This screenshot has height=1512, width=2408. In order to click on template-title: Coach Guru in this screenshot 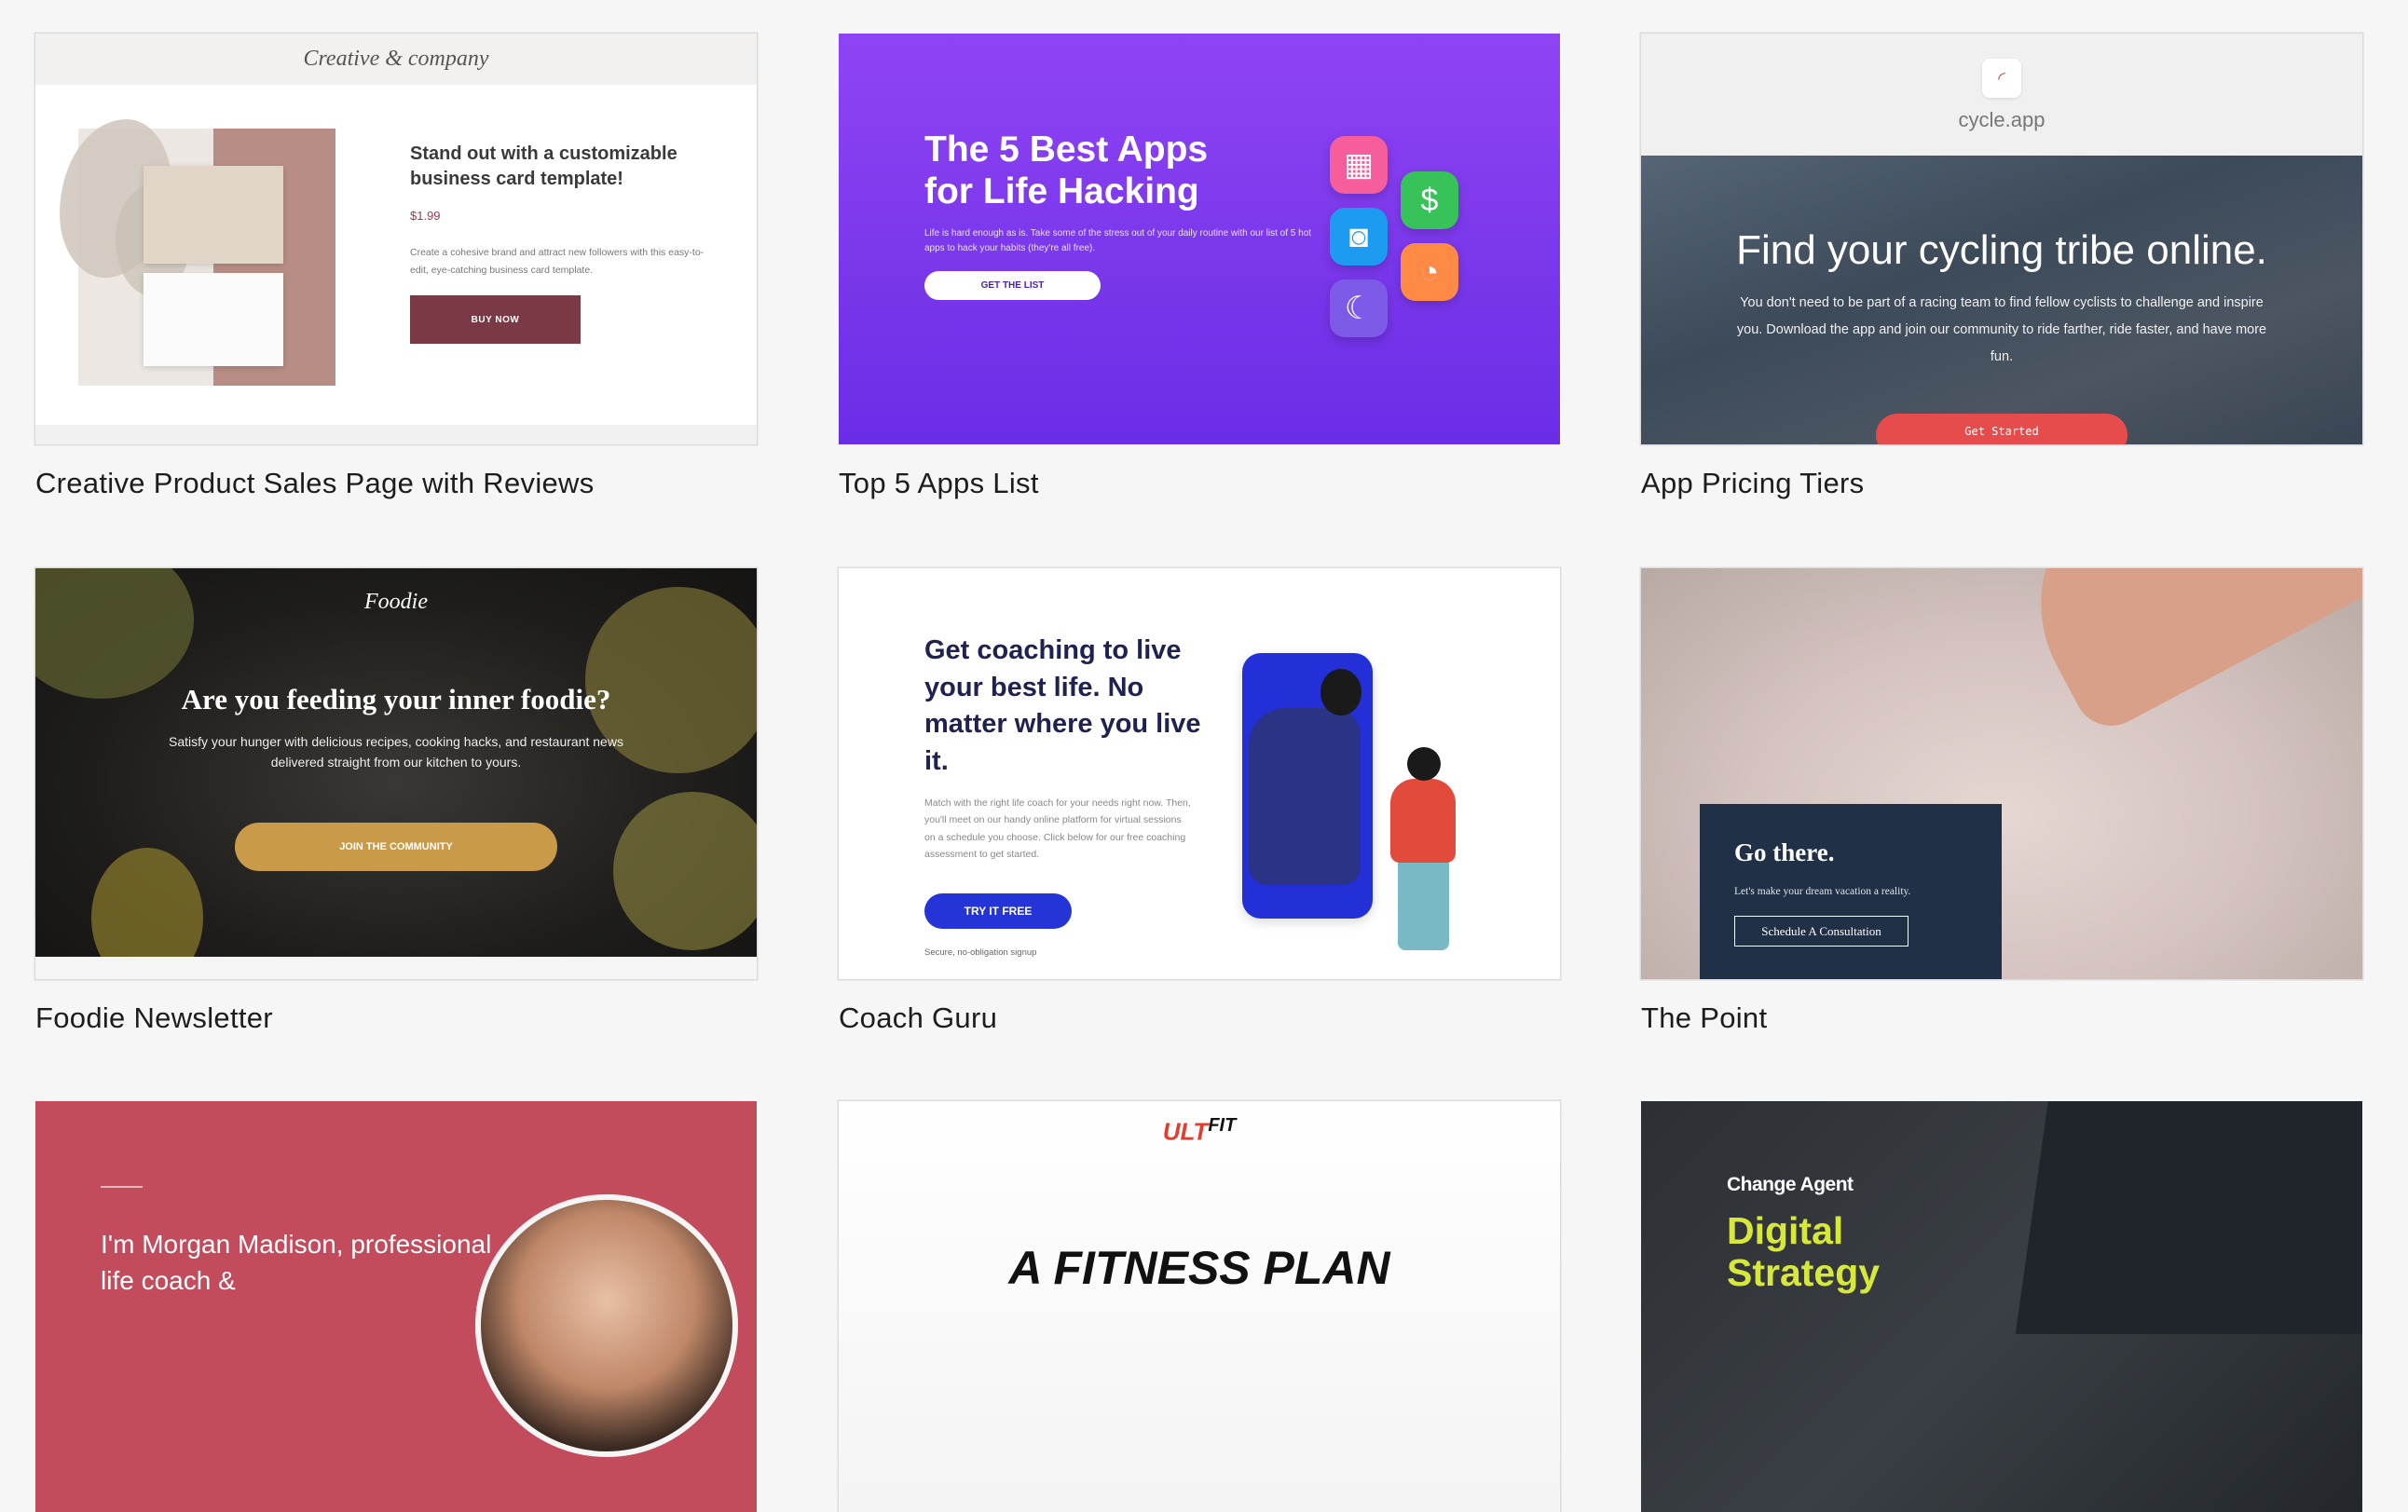, I will do `click(918, 1018)`.